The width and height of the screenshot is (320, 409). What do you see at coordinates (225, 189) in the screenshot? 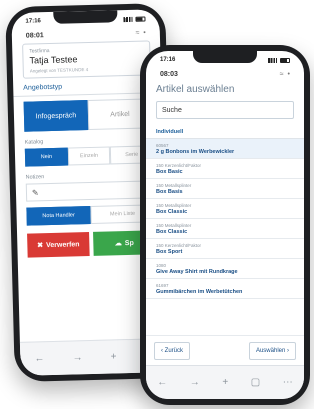
I see `list-item: 150 Metallsplinter Box Basis` at bounding box center [225, 189].